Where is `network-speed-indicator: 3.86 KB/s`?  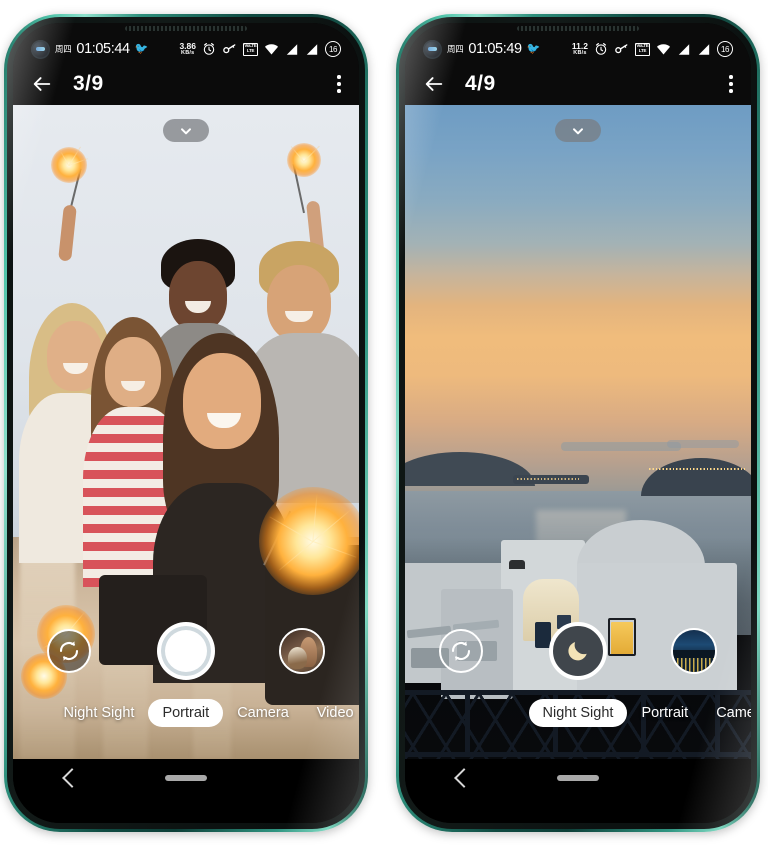 network-speed-indicator: 3.86 KB/s is located at coordinates (187, 48).